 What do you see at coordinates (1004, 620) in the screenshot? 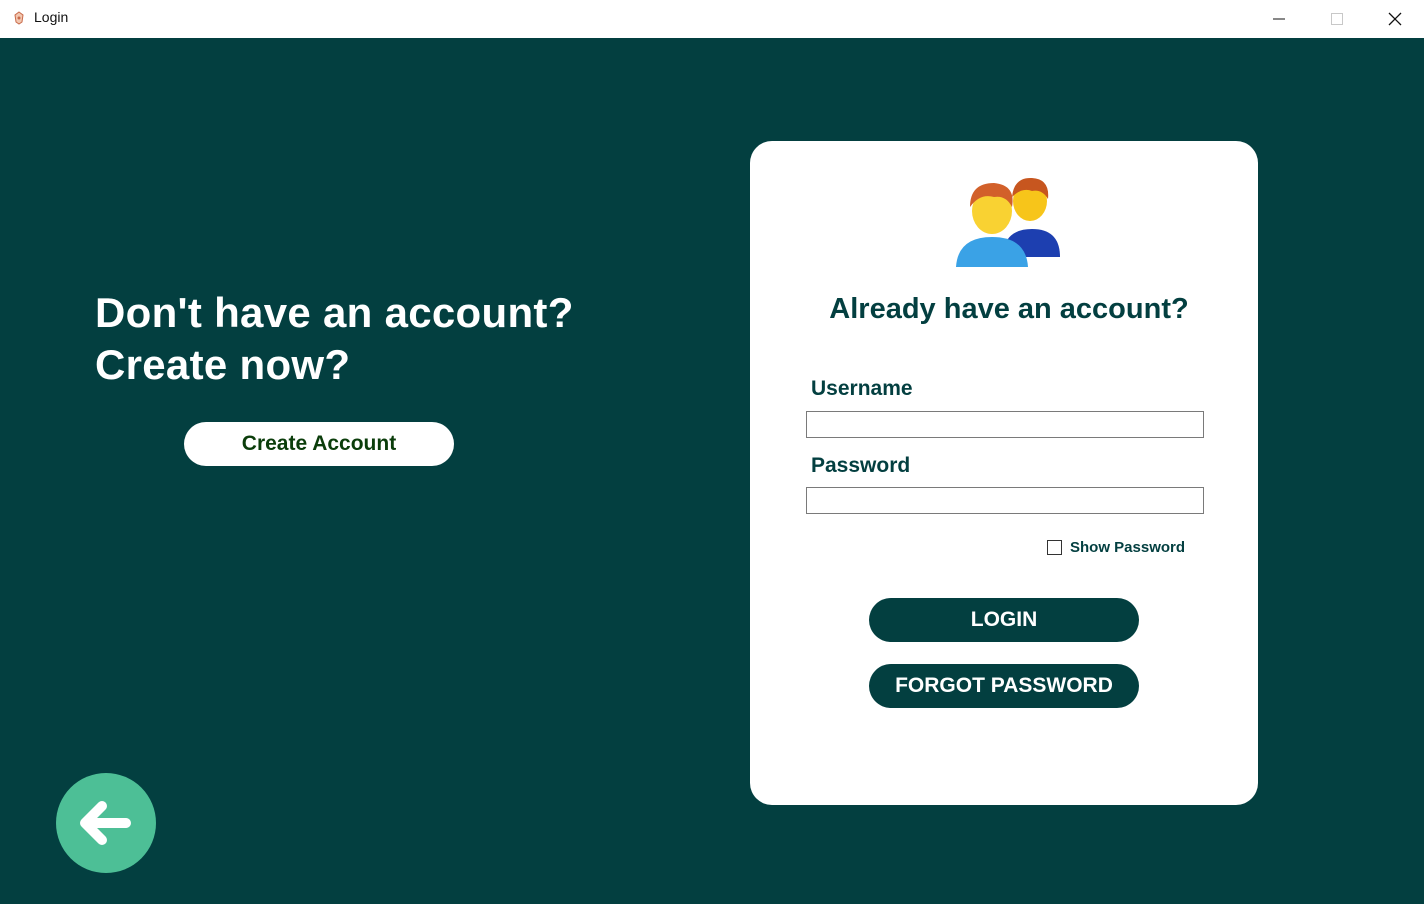
I see `login-button: LOGIN` at bounding box center [1004, 620].